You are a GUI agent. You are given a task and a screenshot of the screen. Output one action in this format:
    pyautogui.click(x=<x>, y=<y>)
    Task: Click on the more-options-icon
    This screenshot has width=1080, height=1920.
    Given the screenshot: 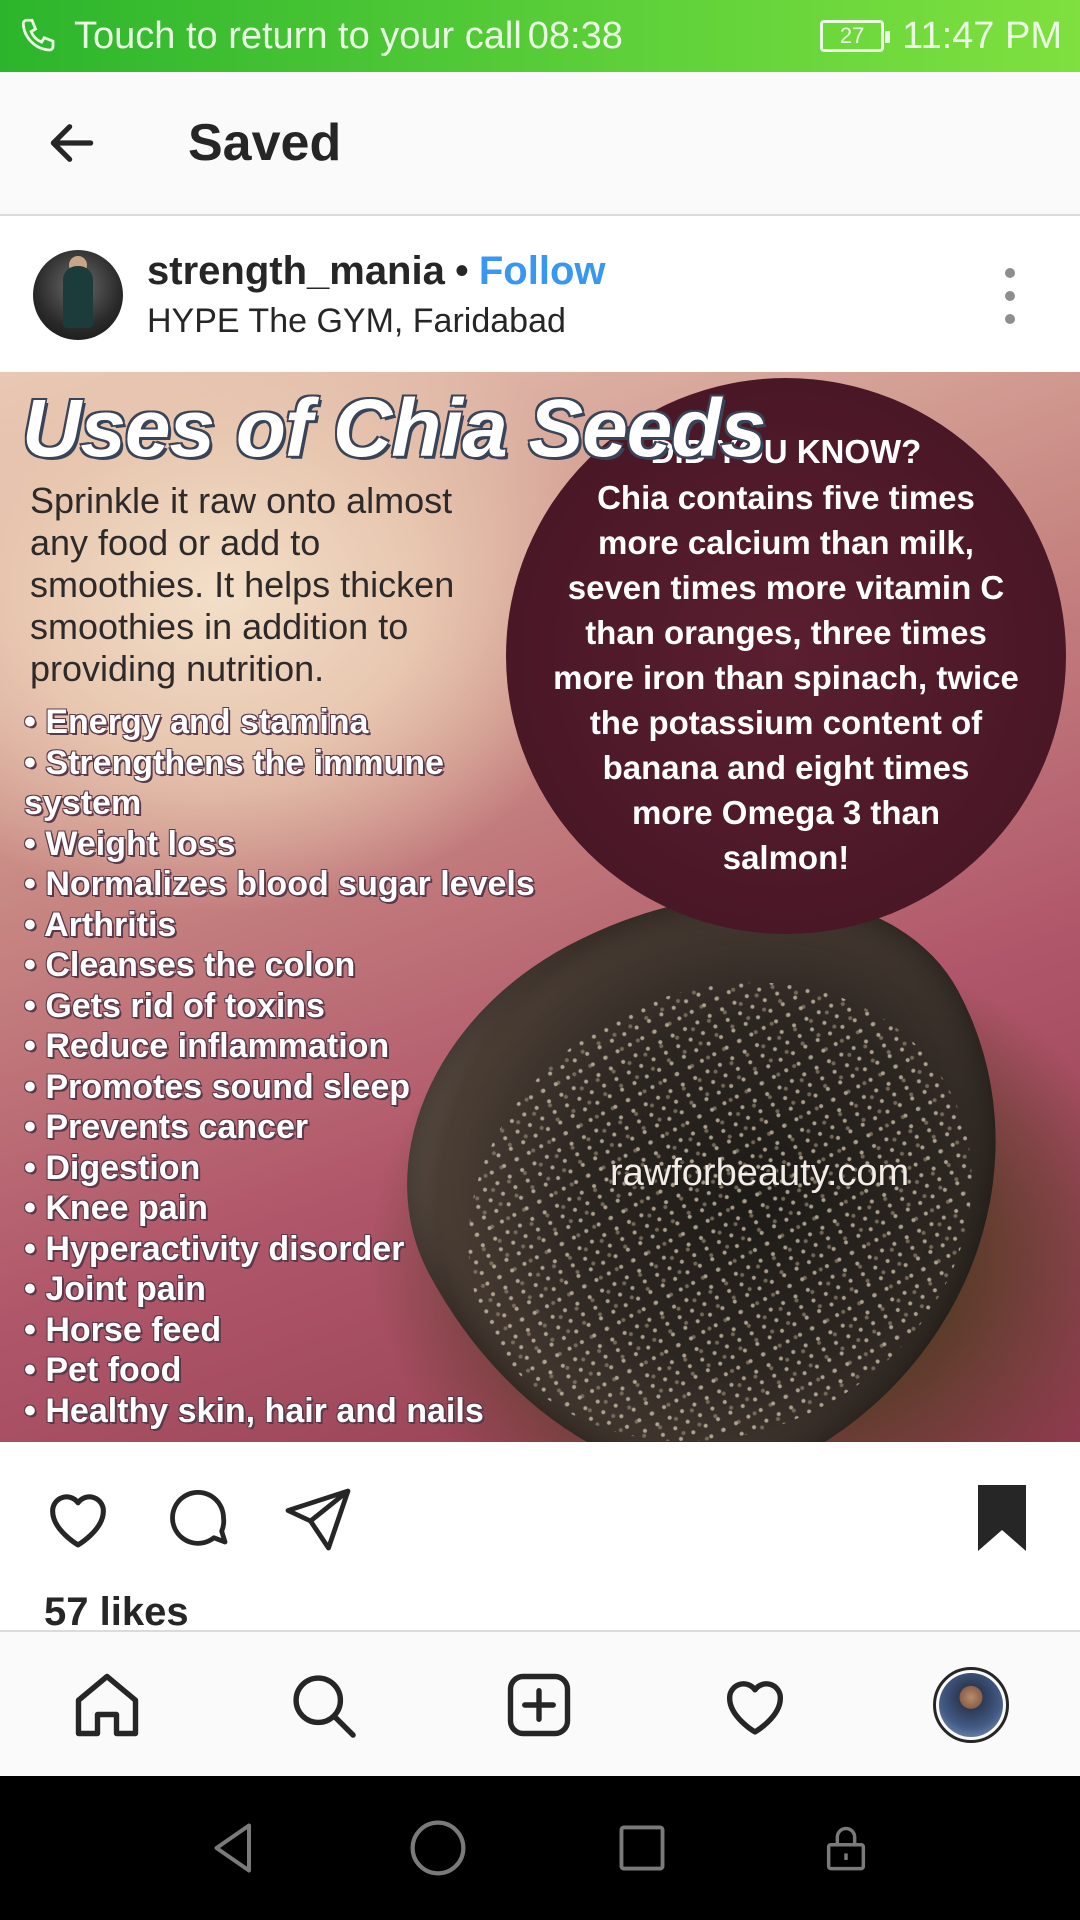 What is the action you would take?
    pyautogui.click(x=1010, y=296)
    